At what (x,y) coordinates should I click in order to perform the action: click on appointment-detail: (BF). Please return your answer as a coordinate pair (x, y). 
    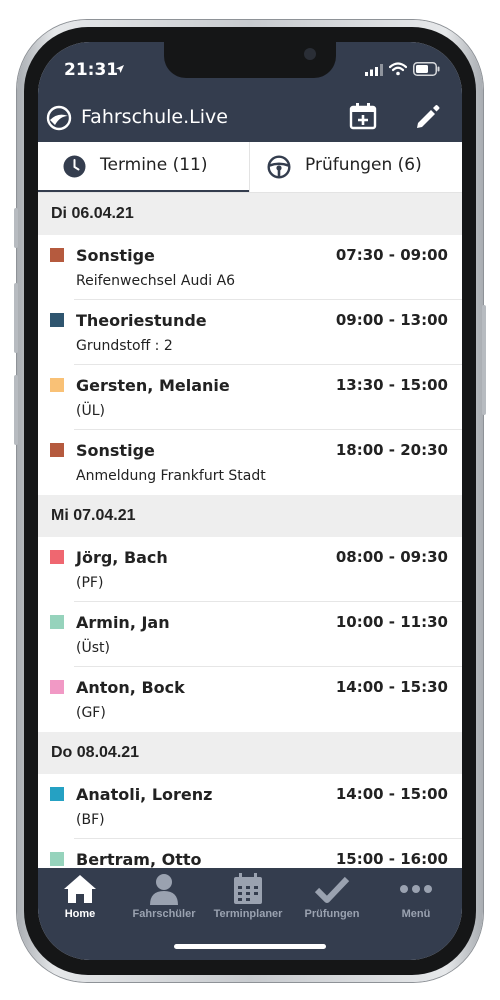
    Looking at the image, I should click on (90, 820).